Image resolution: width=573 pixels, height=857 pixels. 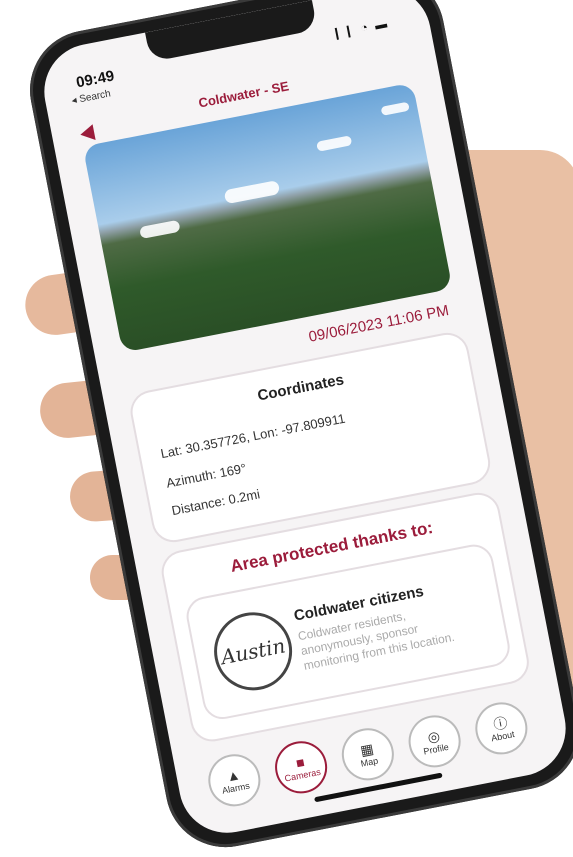 What do you see at coordinates (216, 502) in the screenshot?
I see `distance-text: Distance: 0.2mi` at bounding box center [216, 502].